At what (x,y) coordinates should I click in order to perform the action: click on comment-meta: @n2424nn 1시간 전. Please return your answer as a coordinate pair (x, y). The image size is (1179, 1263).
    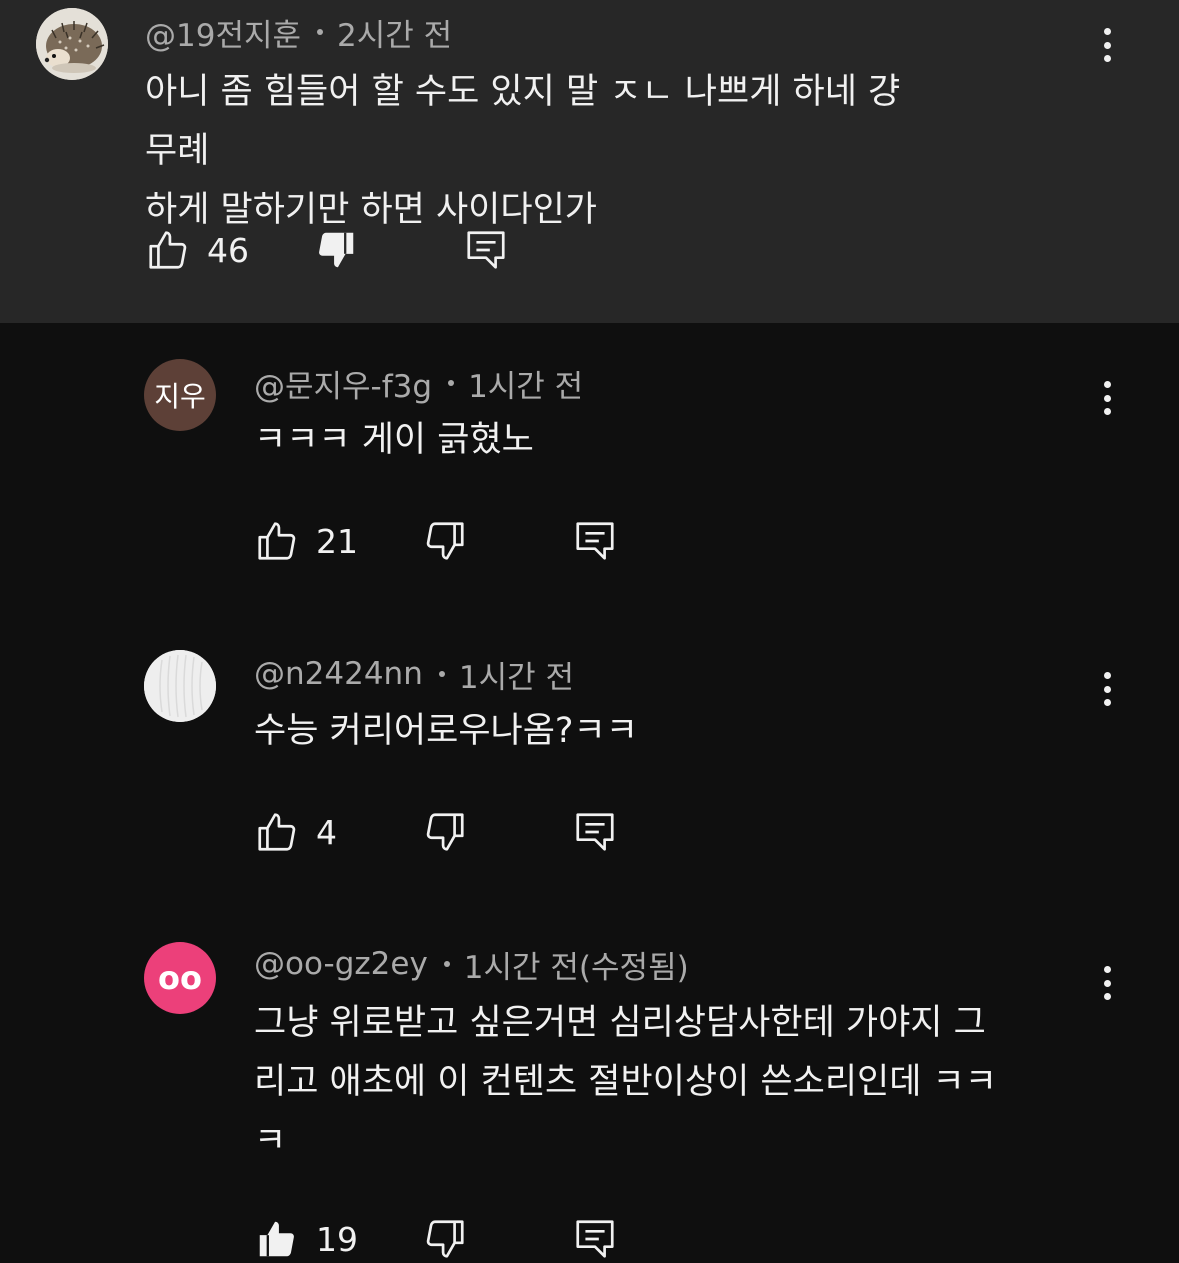
    Looking at the image, I should click on (414, 674).